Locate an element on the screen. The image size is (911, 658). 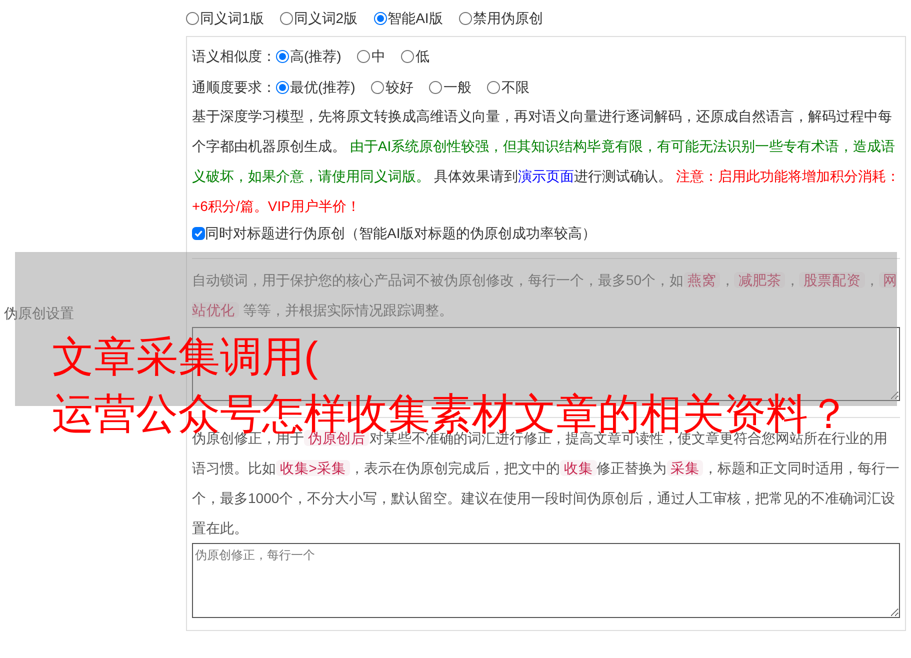
radio-option: 同义词2版 is located at coordinates (319, 18).